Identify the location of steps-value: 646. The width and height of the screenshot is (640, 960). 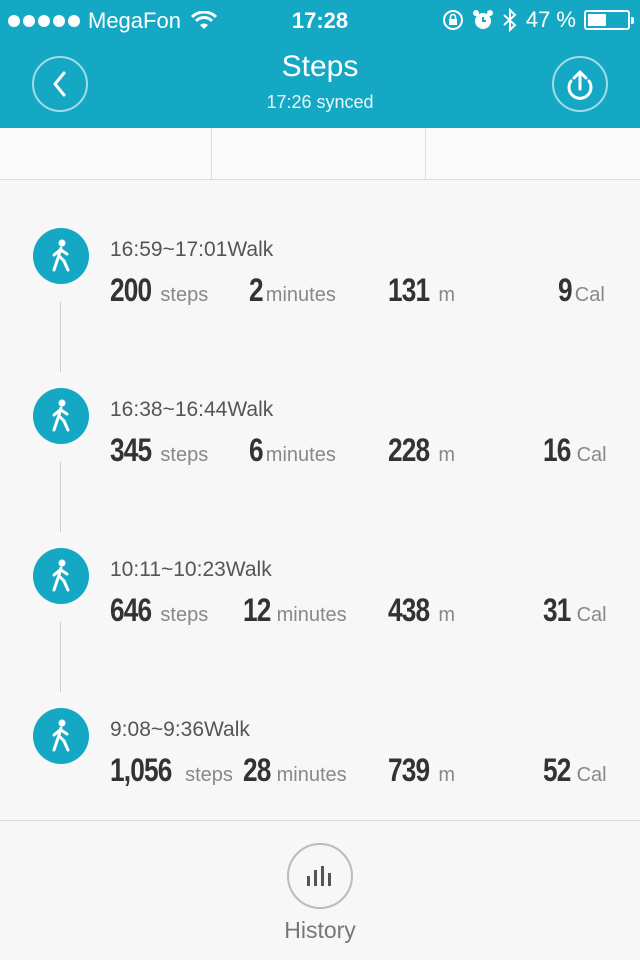
(131, 610).